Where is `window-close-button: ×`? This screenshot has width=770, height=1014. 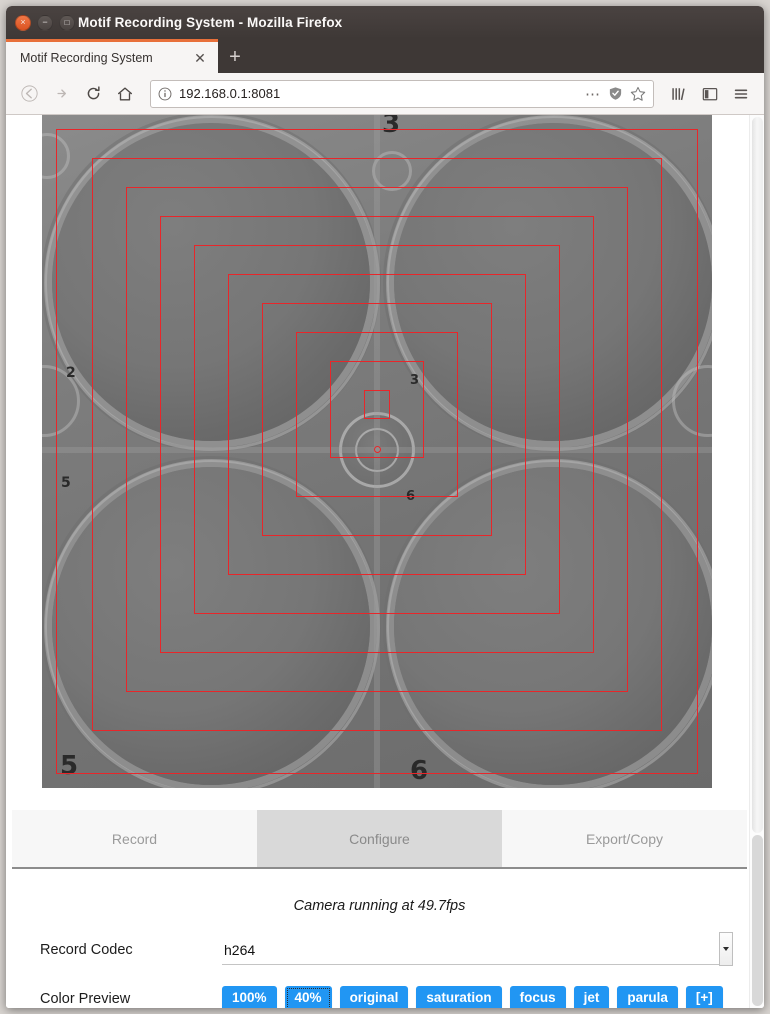 window-close-button: × is located at coordinates (23, 22).